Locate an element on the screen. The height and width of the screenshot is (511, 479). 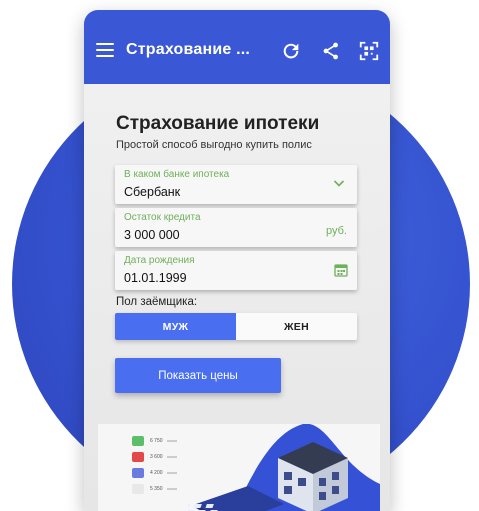
currency-unit: руб. is located at coordinates (336, 231).